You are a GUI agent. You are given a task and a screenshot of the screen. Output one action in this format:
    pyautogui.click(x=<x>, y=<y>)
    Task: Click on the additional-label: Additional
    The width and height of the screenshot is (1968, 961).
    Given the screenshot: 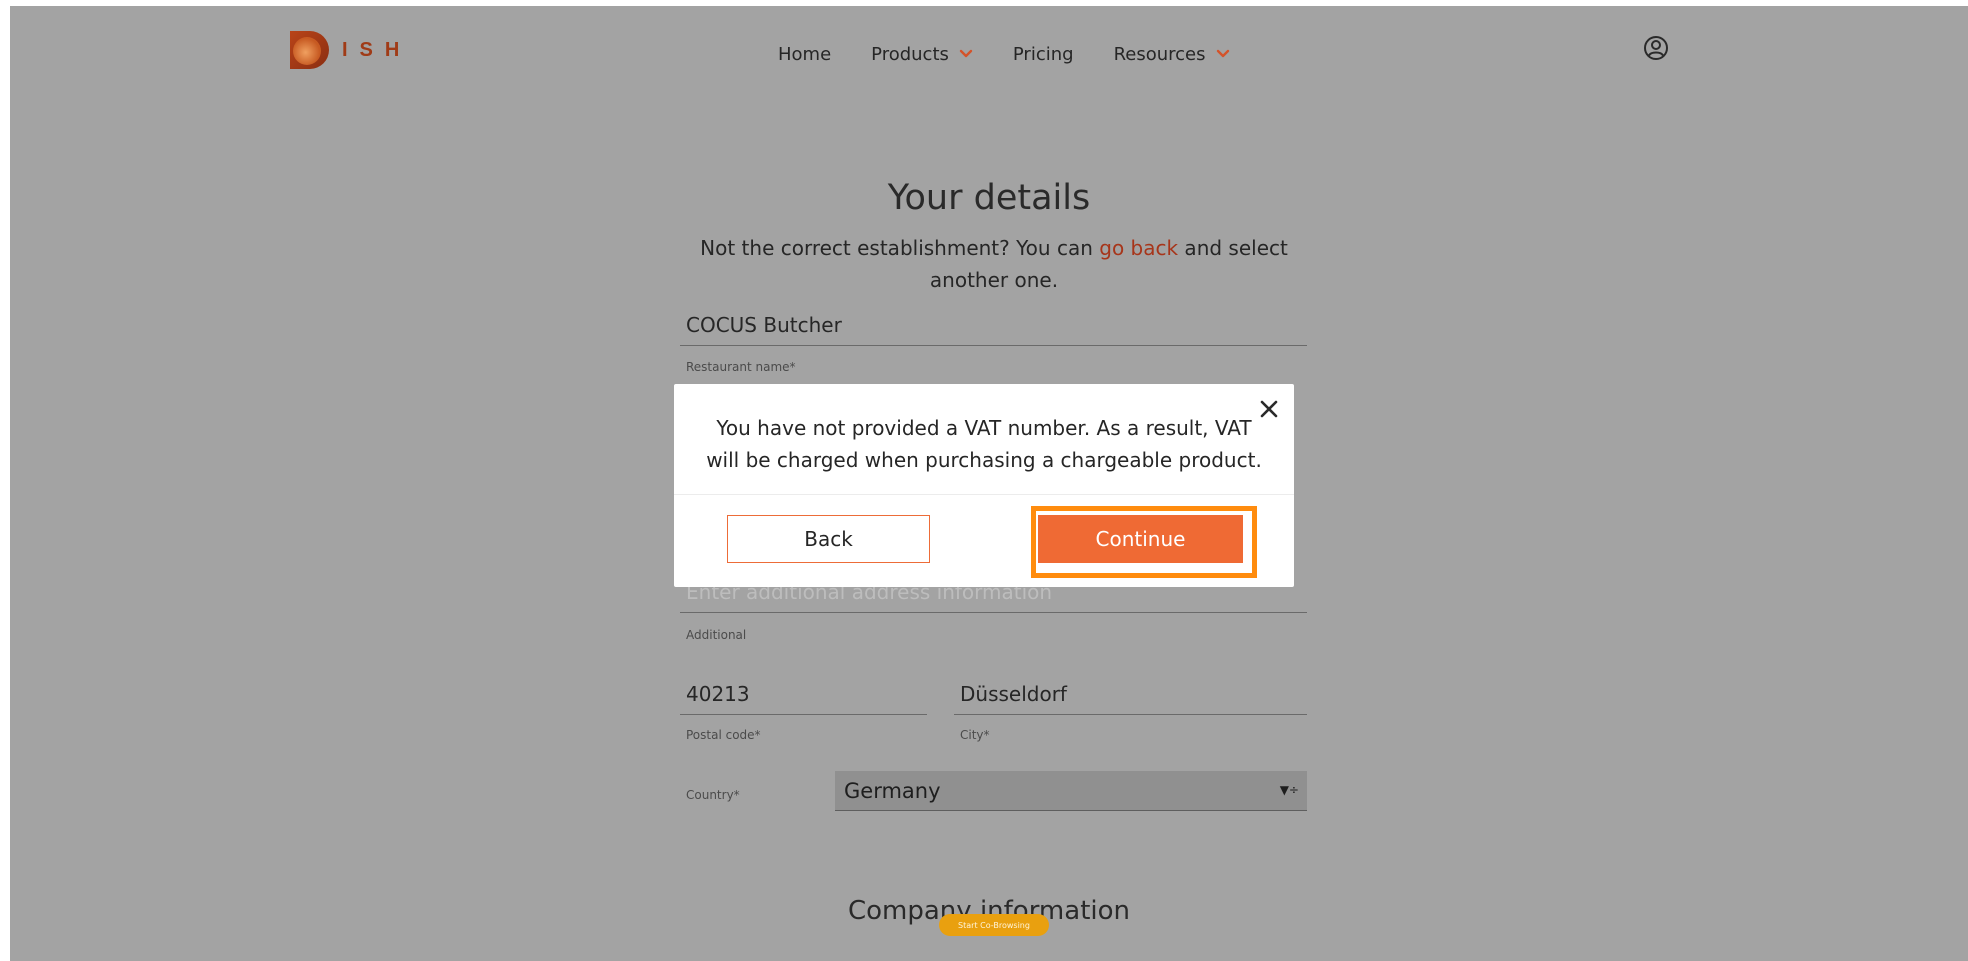 What is the action you would take?
    pyautogui.click(x=716, y=635)
    